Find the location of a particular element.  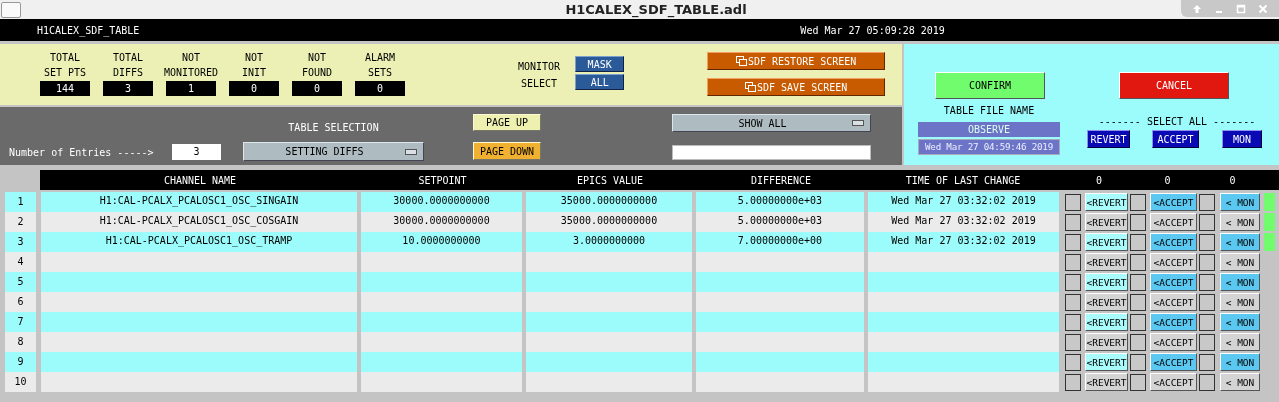

current-datetime: Wed Mar 27 05:09:28 2019 is located at coordinates (872, 30).